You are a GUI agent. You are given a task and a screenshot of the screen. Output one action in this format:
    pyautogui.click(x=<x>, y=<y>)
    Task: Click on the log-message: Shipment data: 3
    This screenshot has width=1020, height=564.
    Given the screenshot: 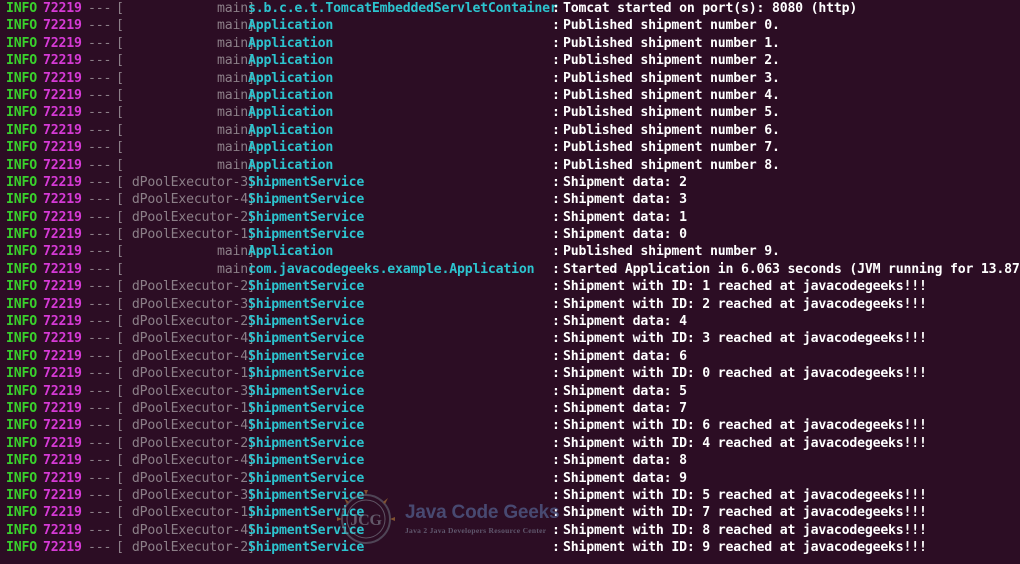 What is the action you would take?
    pyautogui.click(x=625, y=200)
    